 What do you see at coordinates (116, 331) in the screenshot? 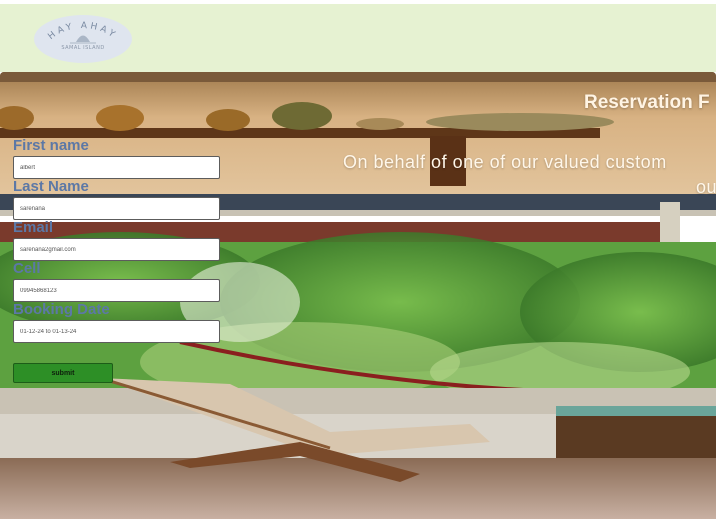
I see `booking-date-input` at bounding box center [116, 331].